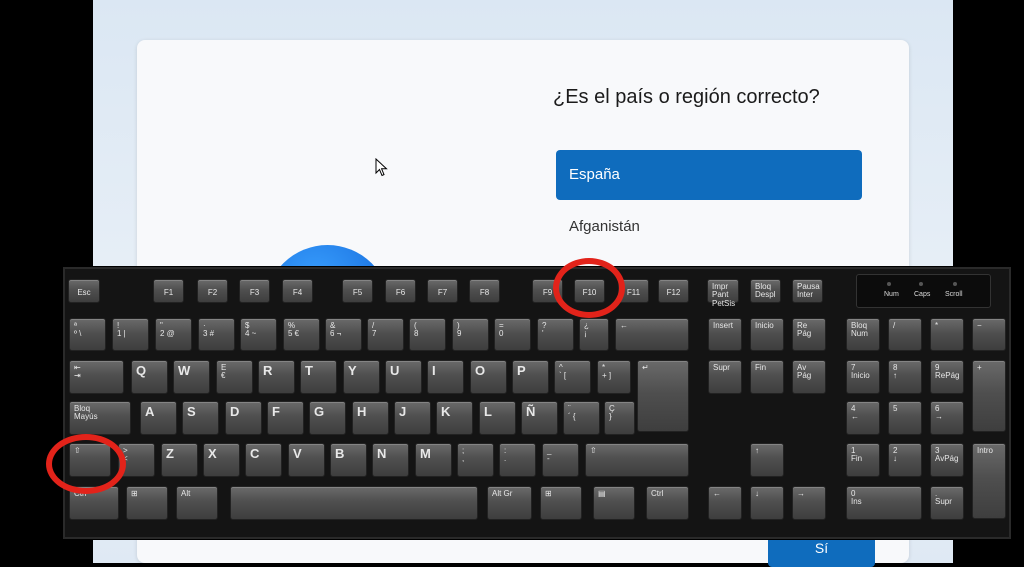 The image size is (1024, 567). What do you see at coordinates (989, 396) in the screenshot?
I see `key-symbol: +` at bounding box center [989, 396].